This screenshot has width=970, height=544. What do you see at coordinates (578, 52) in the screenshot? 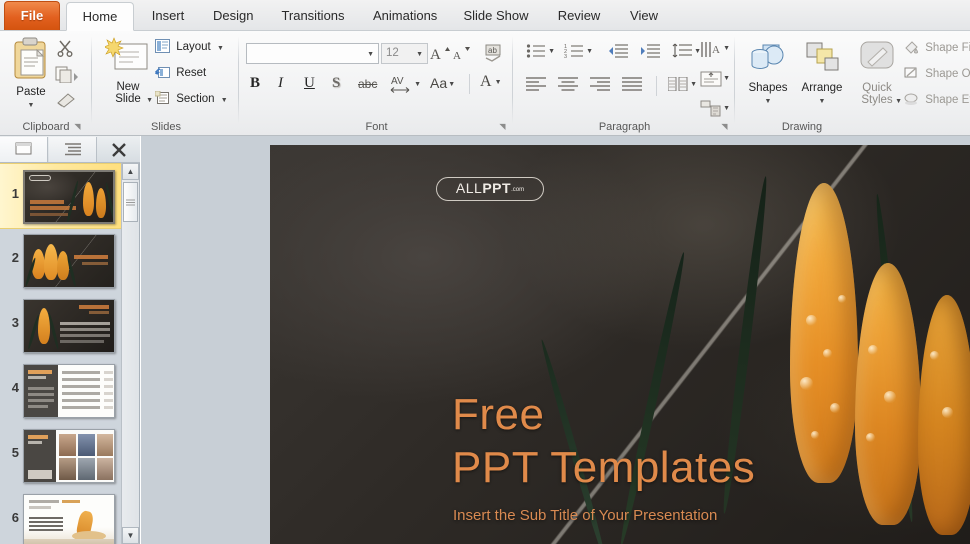
I see `numbering-button: 1 2 3 ▼` at bounding box center [578, 52].